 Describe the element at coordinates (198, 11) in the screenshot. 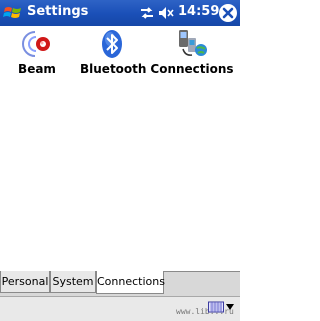

I see `clock: 14:59` at that location.